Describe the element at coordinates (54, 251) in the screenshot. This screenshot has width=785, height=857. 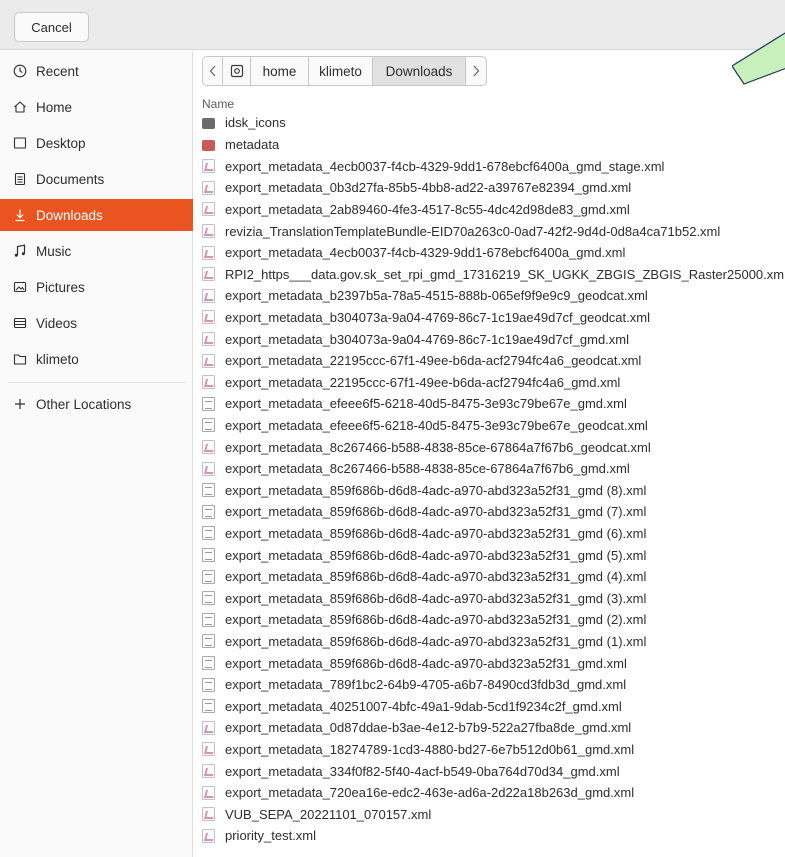
I see `sidebar-item-label: Music` at that location.